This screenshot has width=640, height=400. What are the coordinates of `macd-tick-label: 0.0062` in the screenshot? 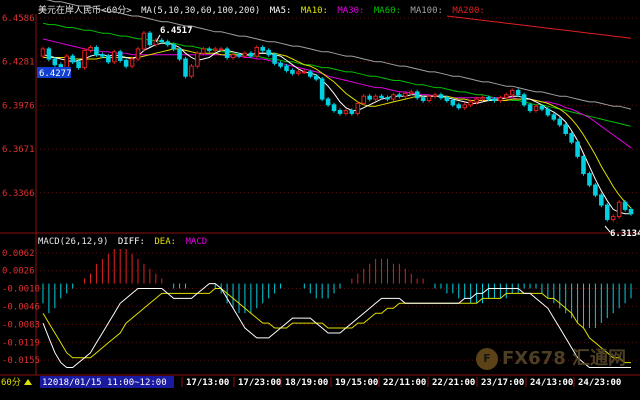 It's located at (18, 254).